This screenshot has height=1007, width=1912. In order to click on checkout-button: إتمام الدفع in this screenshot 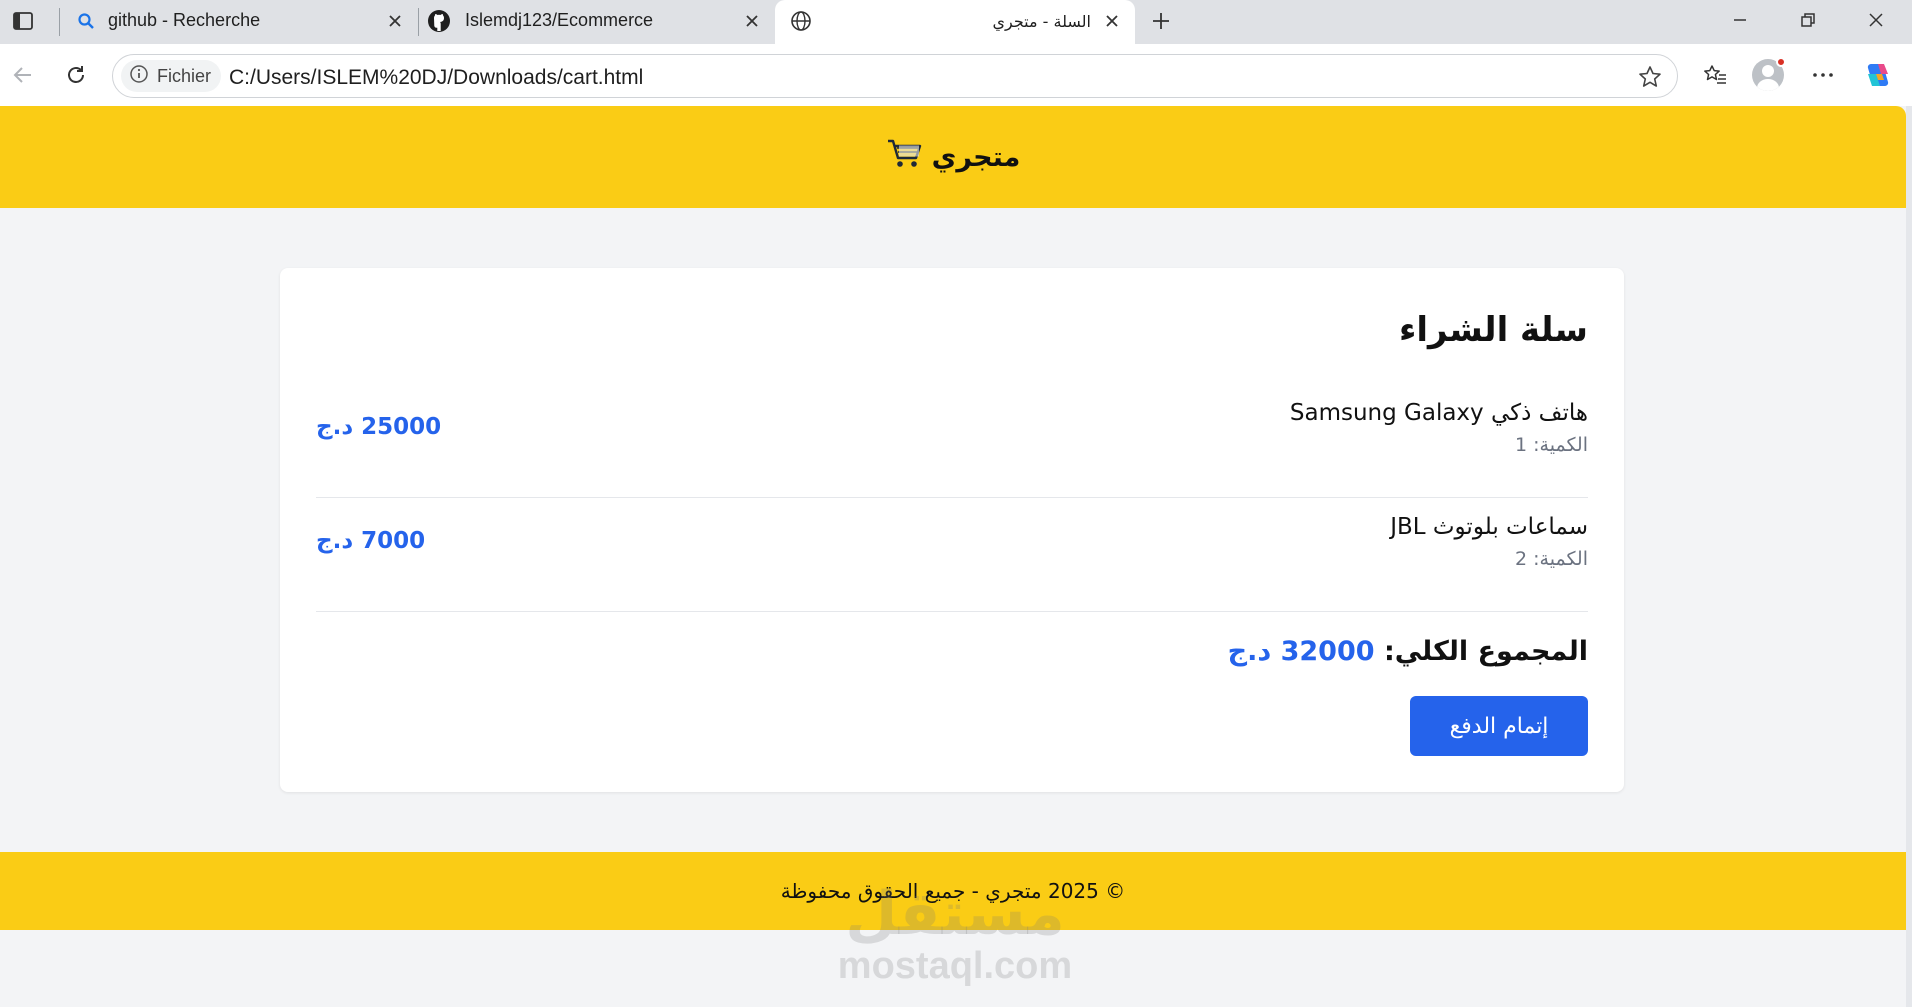, I will do `click(1499, 726)`.